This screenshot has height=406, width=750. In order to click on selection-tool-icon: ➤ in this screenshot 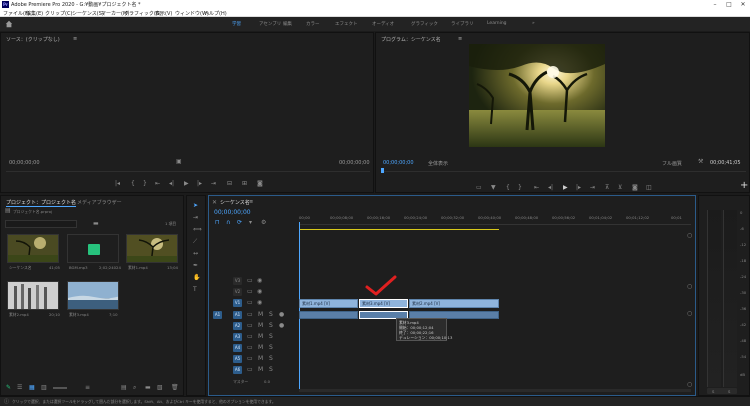, I will do `click(195, 206)`.